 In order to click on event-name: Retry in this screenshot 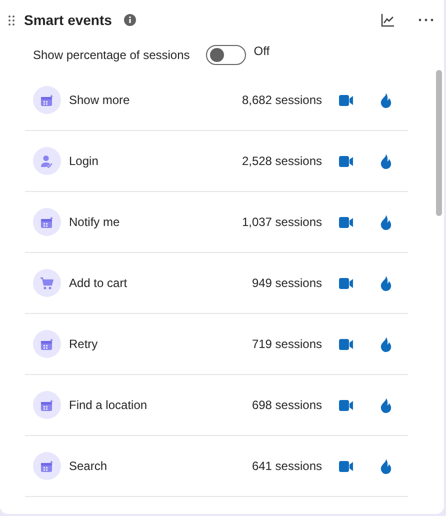, I will do `click(84, 344)`.